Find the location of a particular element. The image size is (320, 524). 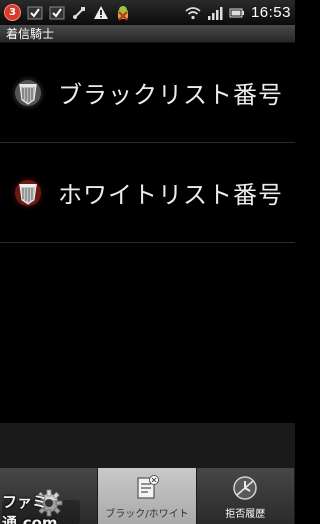

whitelist-shield-icon is located at coordinates (28, 193).